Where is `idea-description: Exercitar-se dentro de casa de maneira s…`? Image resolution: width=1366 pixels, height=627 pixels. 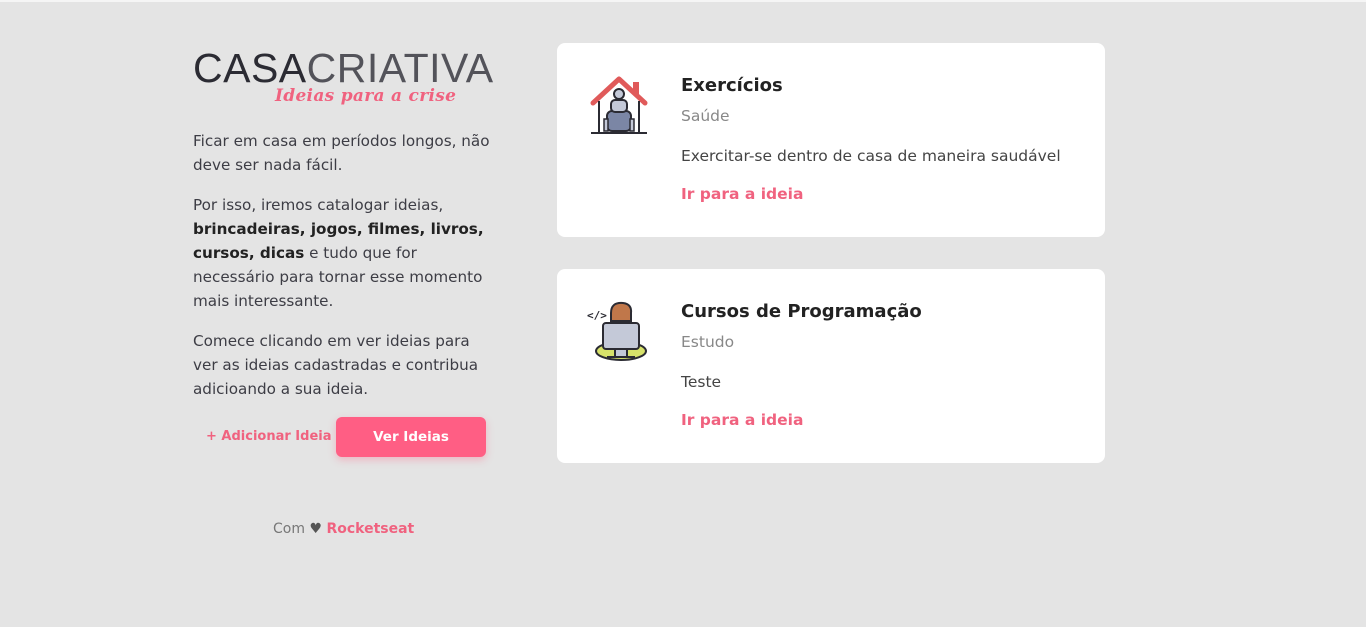
idea-description: Exercitar-se dentro de casa de maneira s… is located at coordinates (871, 156).